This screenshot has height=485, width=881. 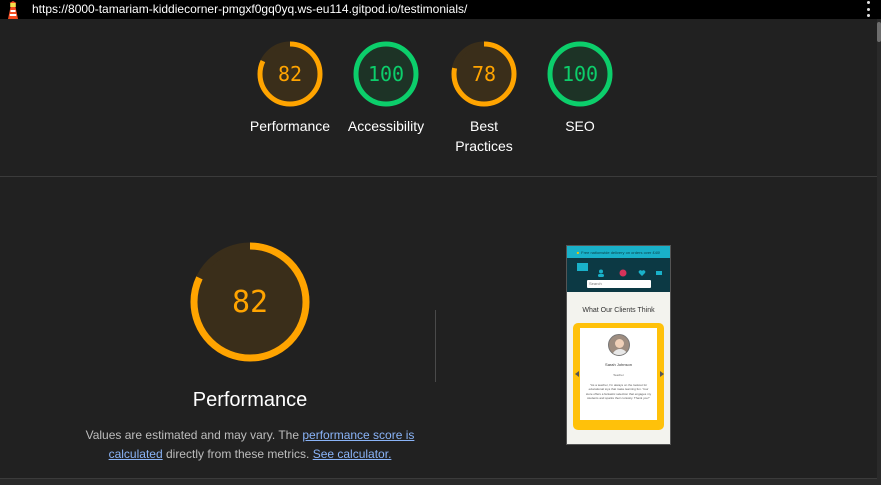 What do you see at coordinates (618, 310) in the screenshot?
I see `thumb-heading: What Our Clients Think` at bounding box center [618, 310].